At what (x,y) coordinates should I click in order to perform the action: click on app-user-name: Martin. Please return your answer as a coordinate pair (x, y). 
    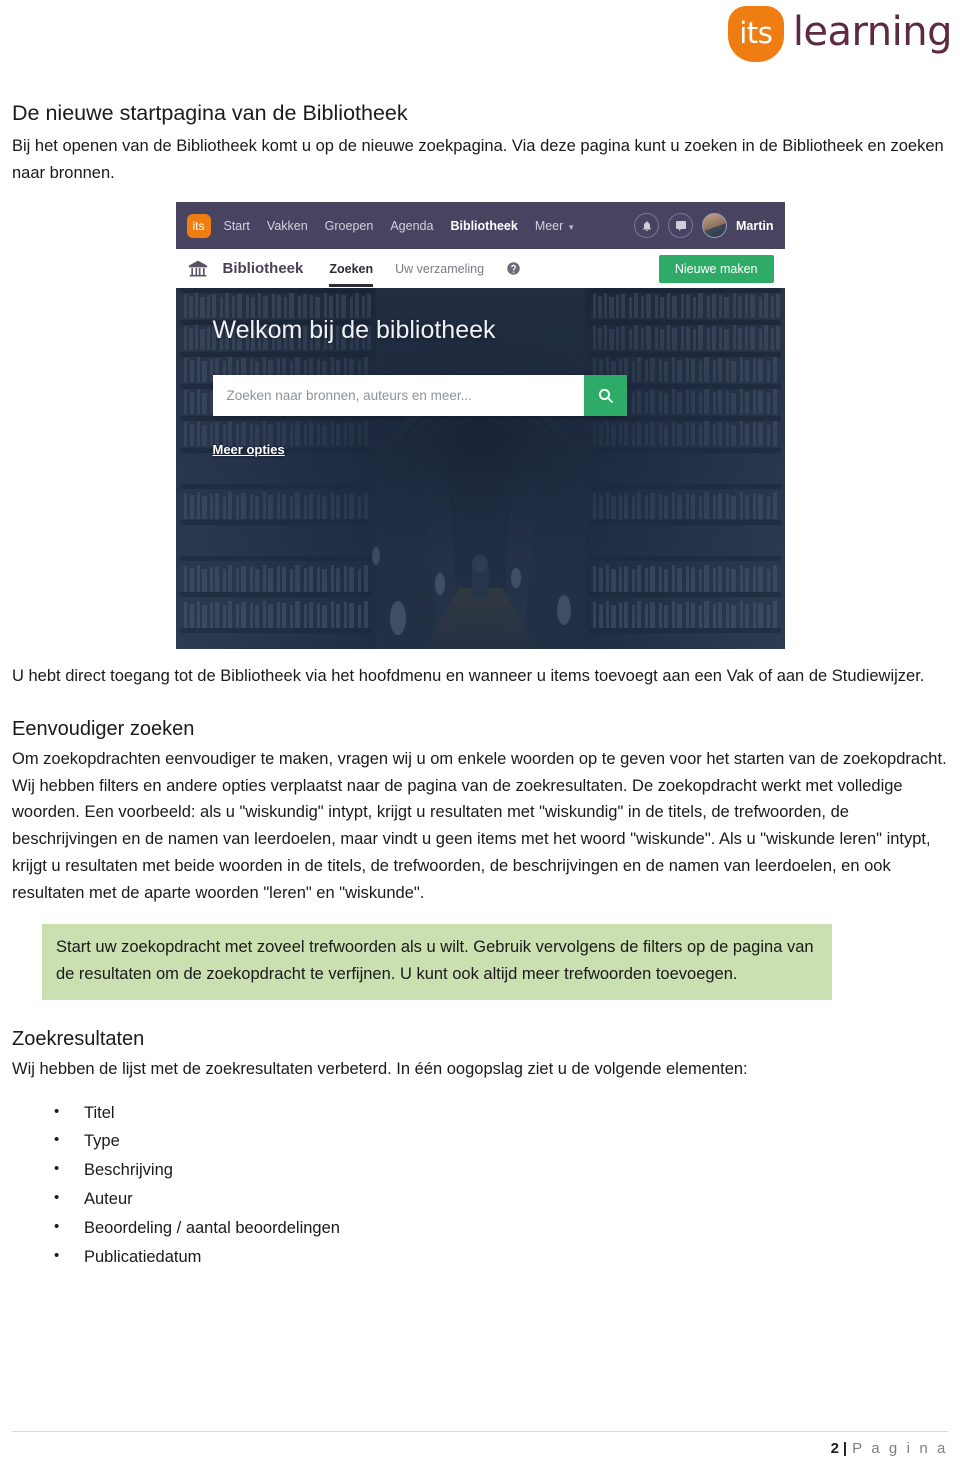
    Looking at the image, I should click on (755, 226).